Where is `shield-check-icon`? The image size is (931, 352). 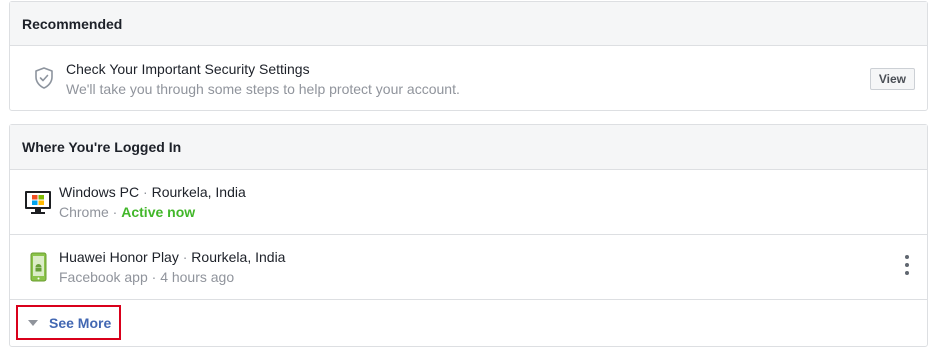 shield-check-icon is located at coordinates (44, 78).